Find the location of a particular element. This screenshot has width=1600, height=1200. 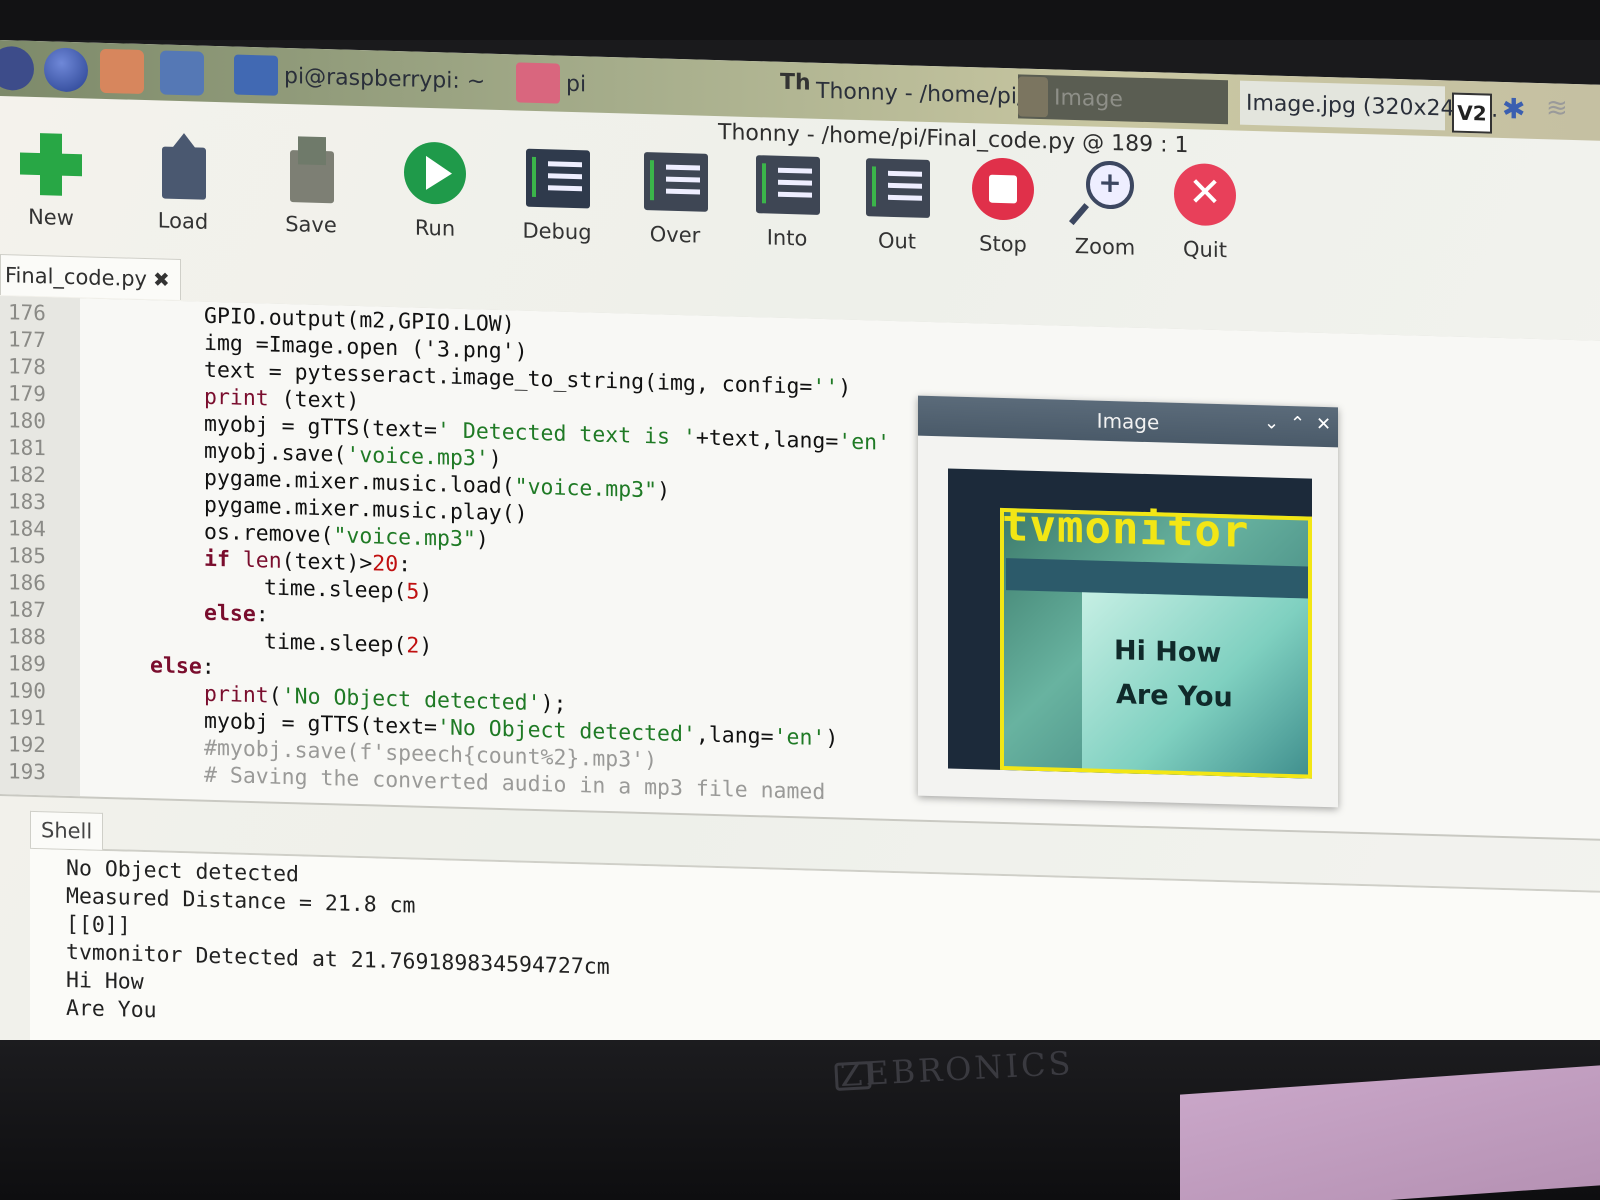

zoom-label: Zoom is located at coordinates (1105, 247).